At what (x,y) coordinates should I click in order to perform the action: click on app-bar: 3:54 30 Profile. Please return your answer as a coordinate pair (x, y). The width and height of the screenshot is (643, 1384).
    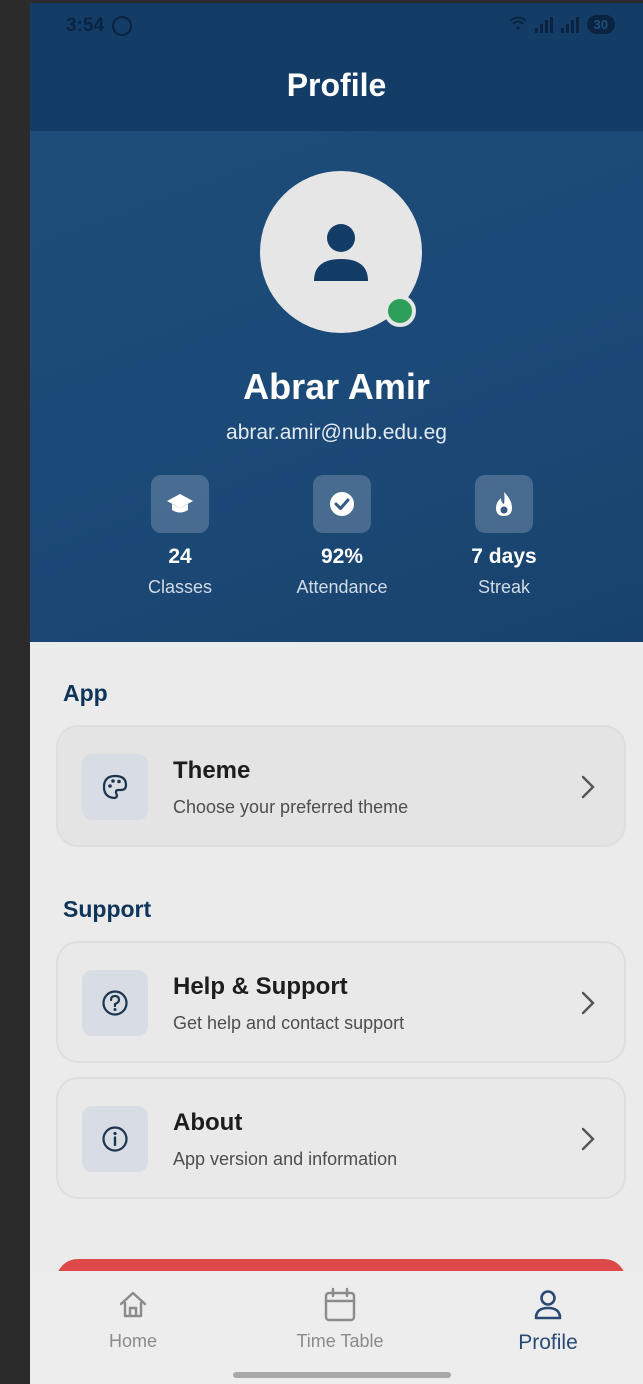
    Looking at the image, I should click on (336, 67).